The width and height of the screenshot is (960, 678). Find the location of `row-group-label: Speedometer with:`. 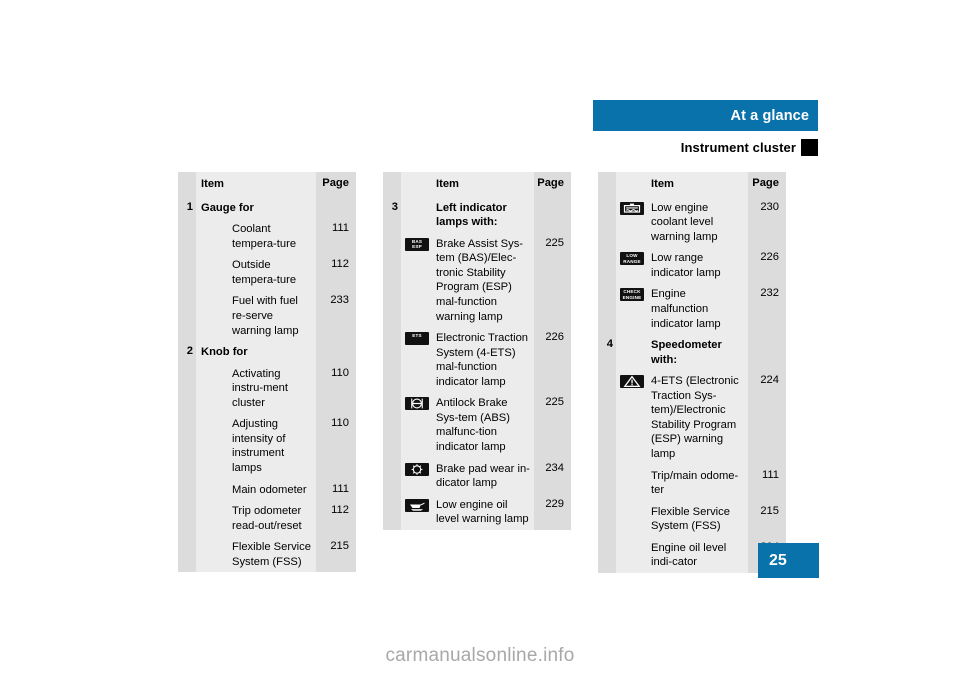

row-group-label: Speedometer with: is located at coordinates (697, 352).